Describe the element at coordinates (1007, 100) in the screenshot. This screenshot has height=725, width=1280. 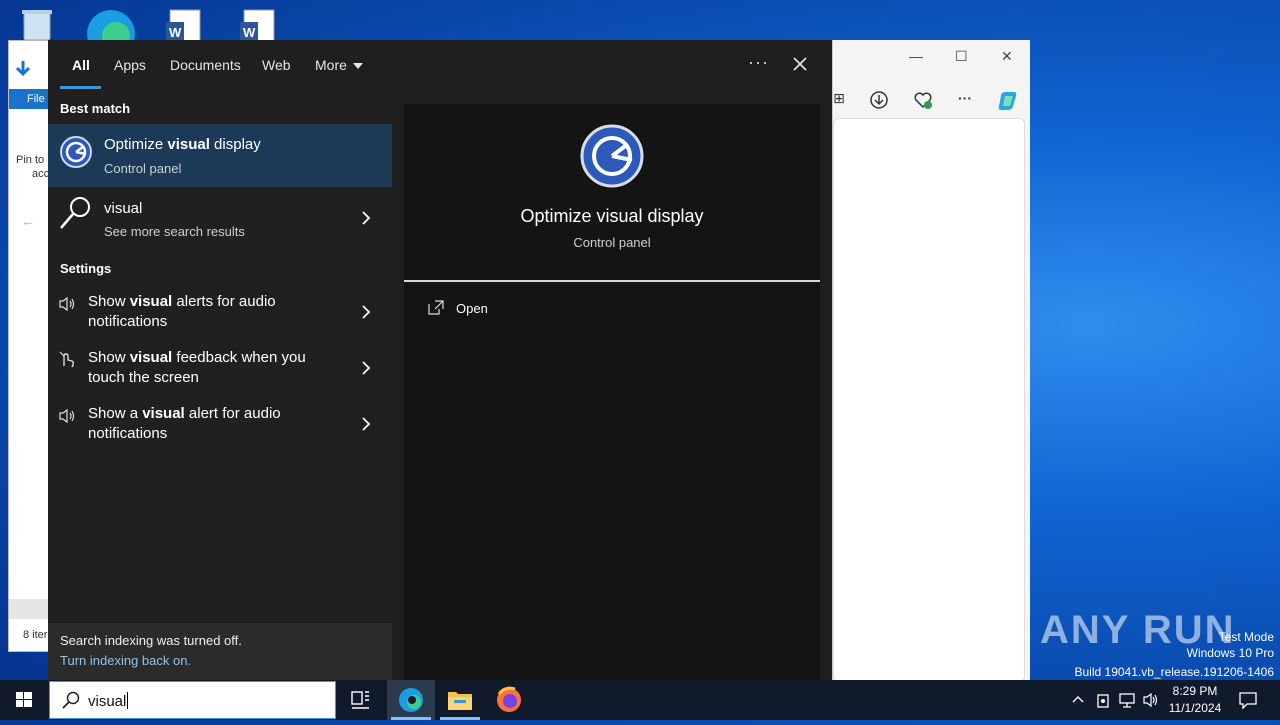
I see `copilot-icon` at that location.